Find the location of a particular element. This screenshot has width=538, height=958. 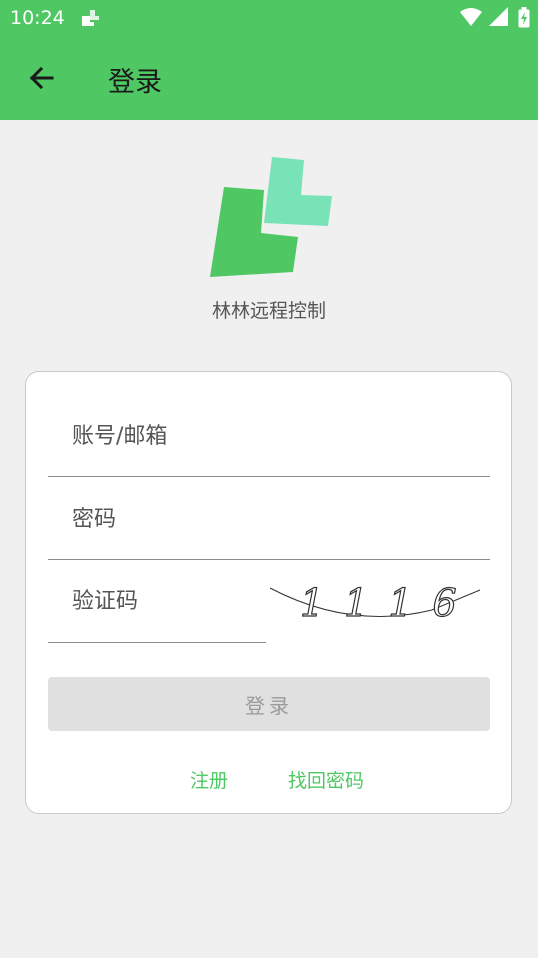

captcha-field-container is located at coordinates (157, 602).